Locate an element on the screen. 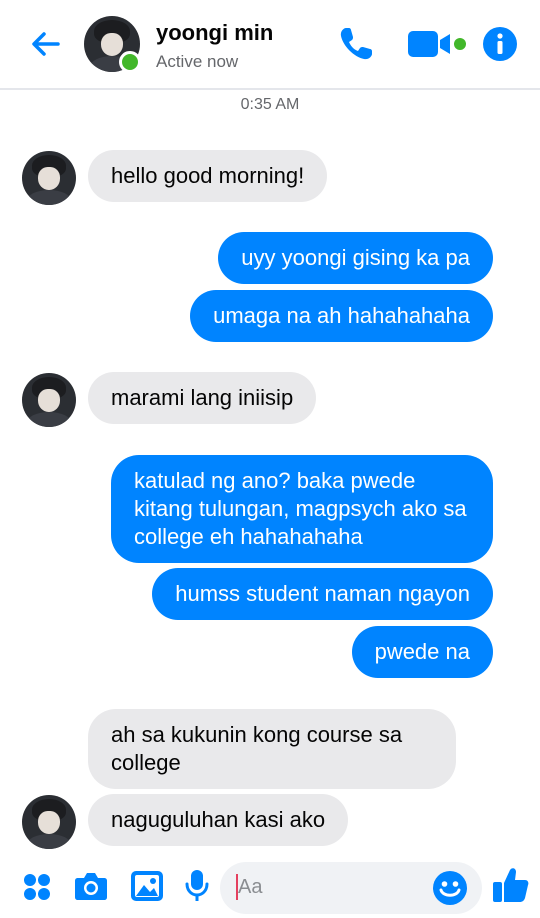 The width and height of the screenshot is (540, 918). contact-name: yoongi min is located at coordinates (214, 33).